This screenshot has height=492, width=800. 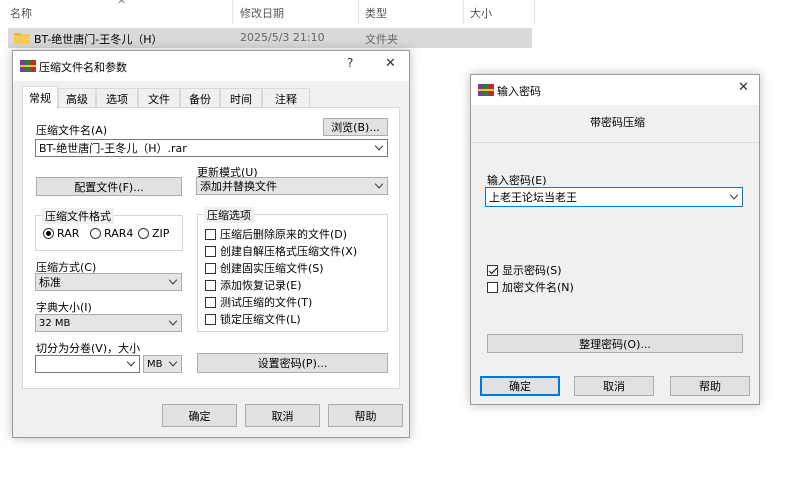 What do you see at coordinates (159, 98) in the screenshot?
I see `tab-files: 文件` at bounding box center [159, 98].